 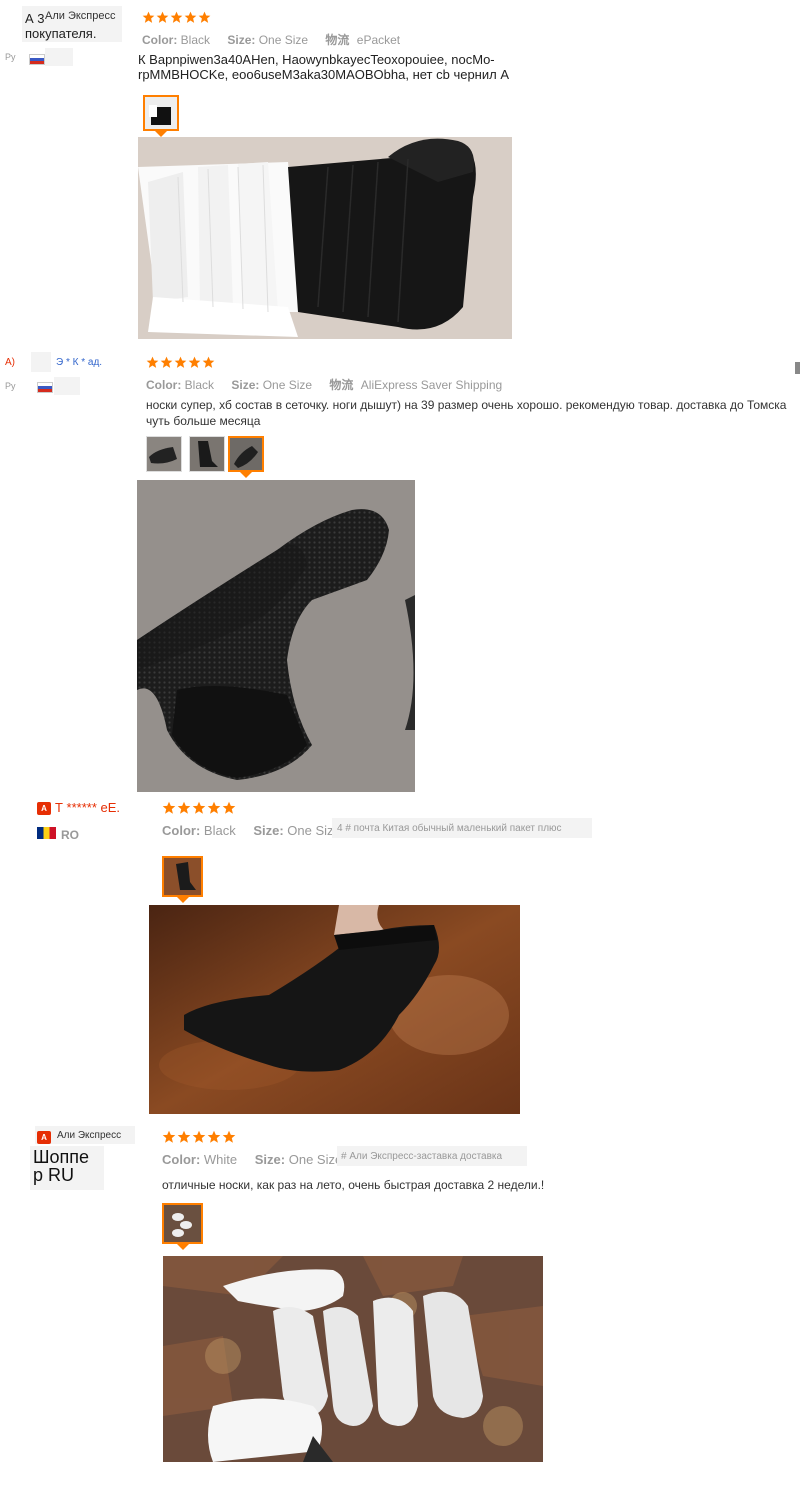 I want to click on black-mesh-sock-photo, so click(x=276, y=636).